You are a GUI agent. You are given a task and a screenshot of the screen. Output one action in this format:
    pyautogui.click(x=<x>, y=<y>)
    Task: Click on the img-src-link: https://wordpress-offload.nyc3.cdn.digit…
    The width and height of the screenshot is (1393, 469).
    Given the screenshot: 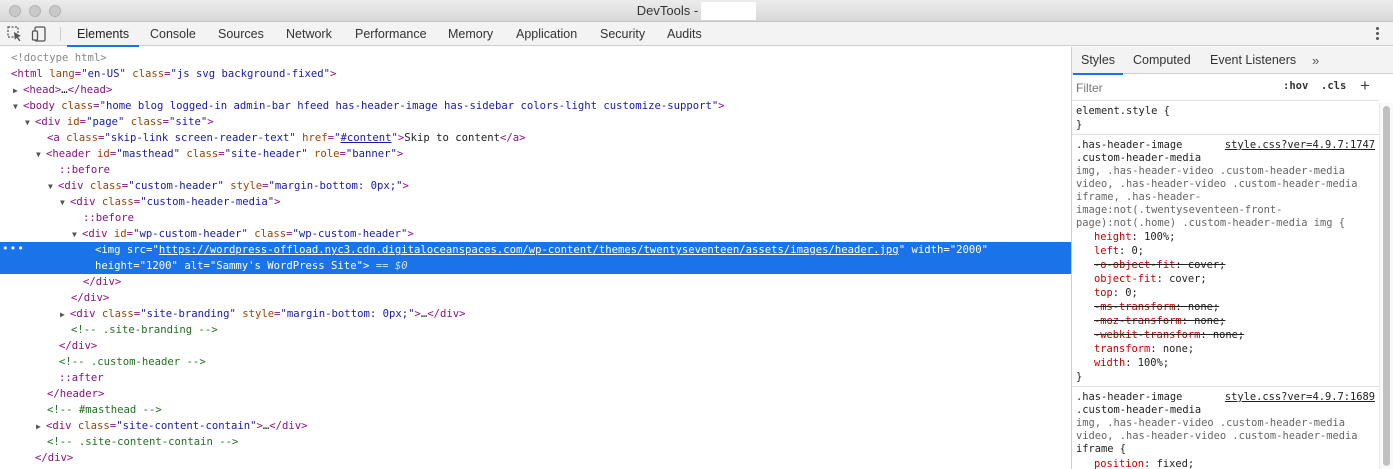 What is the action you would take?
    pyautogui.click(x=529, y=250)
    